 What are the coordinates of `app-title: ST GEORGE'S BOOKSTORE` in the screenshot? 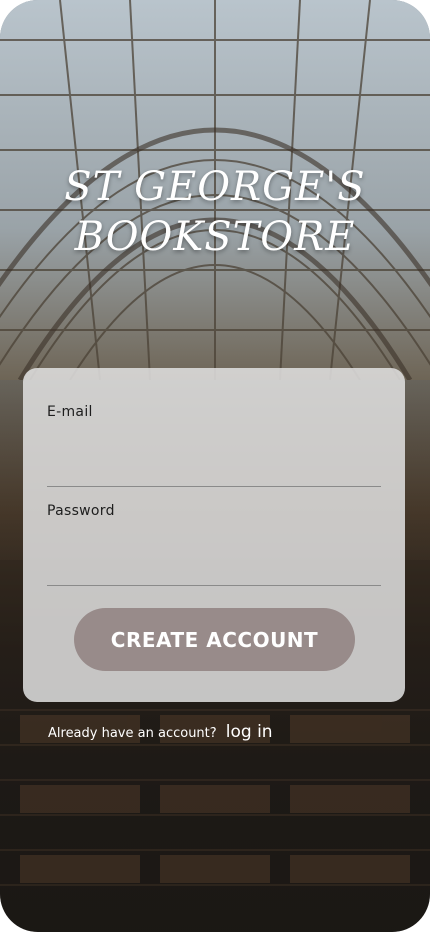 It's located at (215, 212).